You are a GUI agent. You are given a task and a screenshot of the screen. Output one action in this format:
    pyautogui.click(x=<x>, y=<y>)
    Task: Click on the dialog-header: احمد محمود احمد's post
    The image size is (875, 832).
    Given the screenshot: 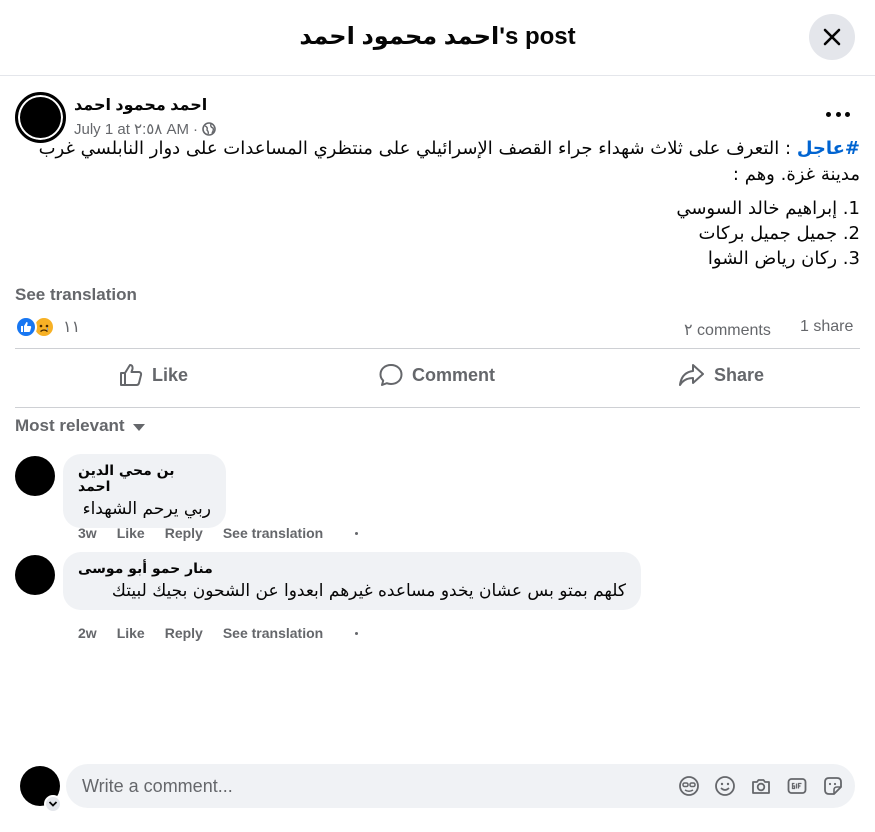 What is the action you would take?
    pyautogui.click(x=437, y=38)
    